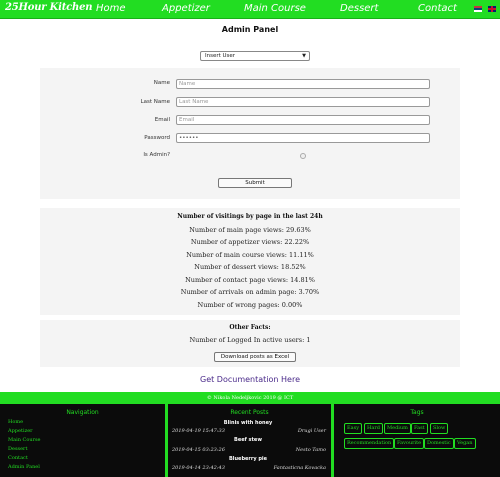 The image size is (500, 477). I want to click on uk-flag-icon, so click(492, 9).